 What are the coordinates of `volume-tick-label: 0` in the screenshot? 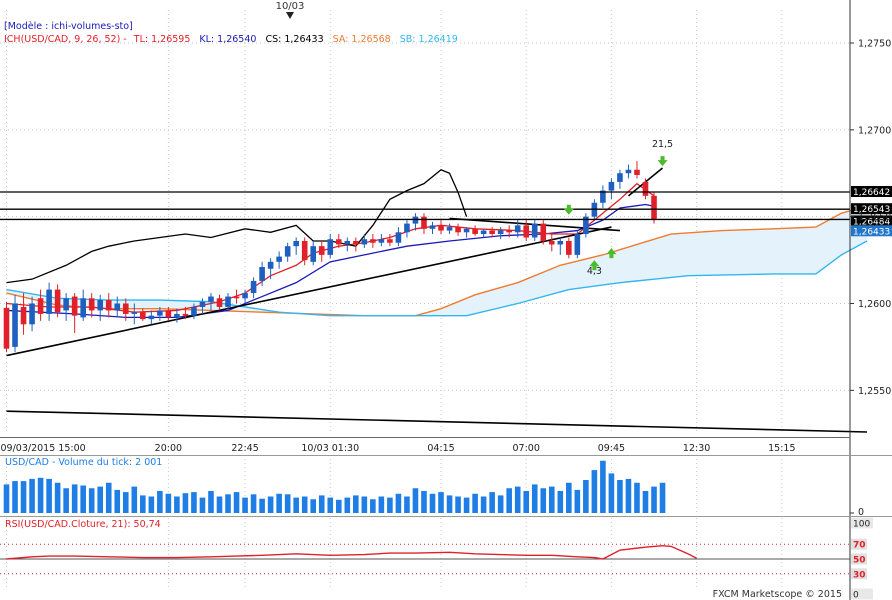 It's located at (861, 512).